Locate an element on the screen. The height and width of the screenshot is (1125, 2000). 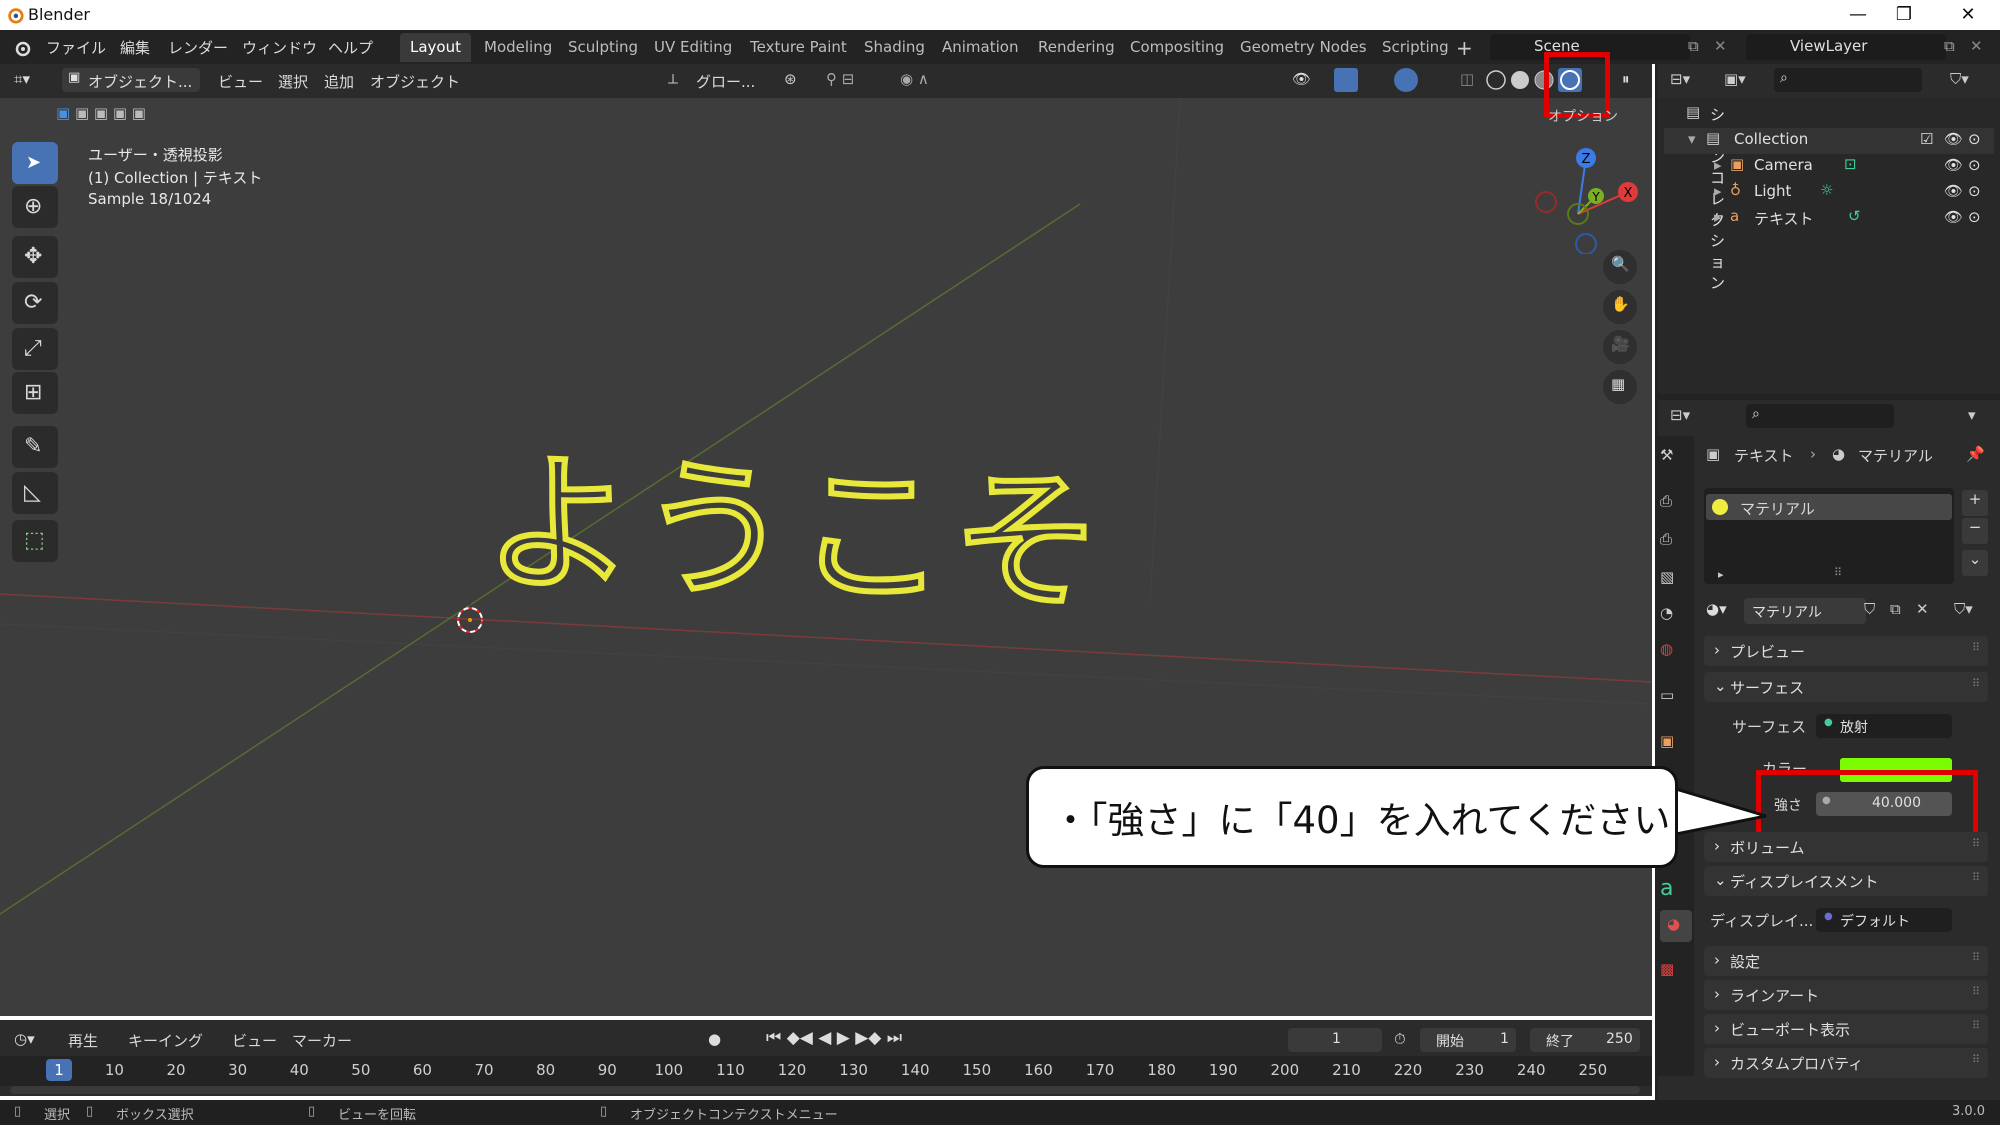
node-tree-icon: ⛉▾ is located at coordinates (1963, 609).